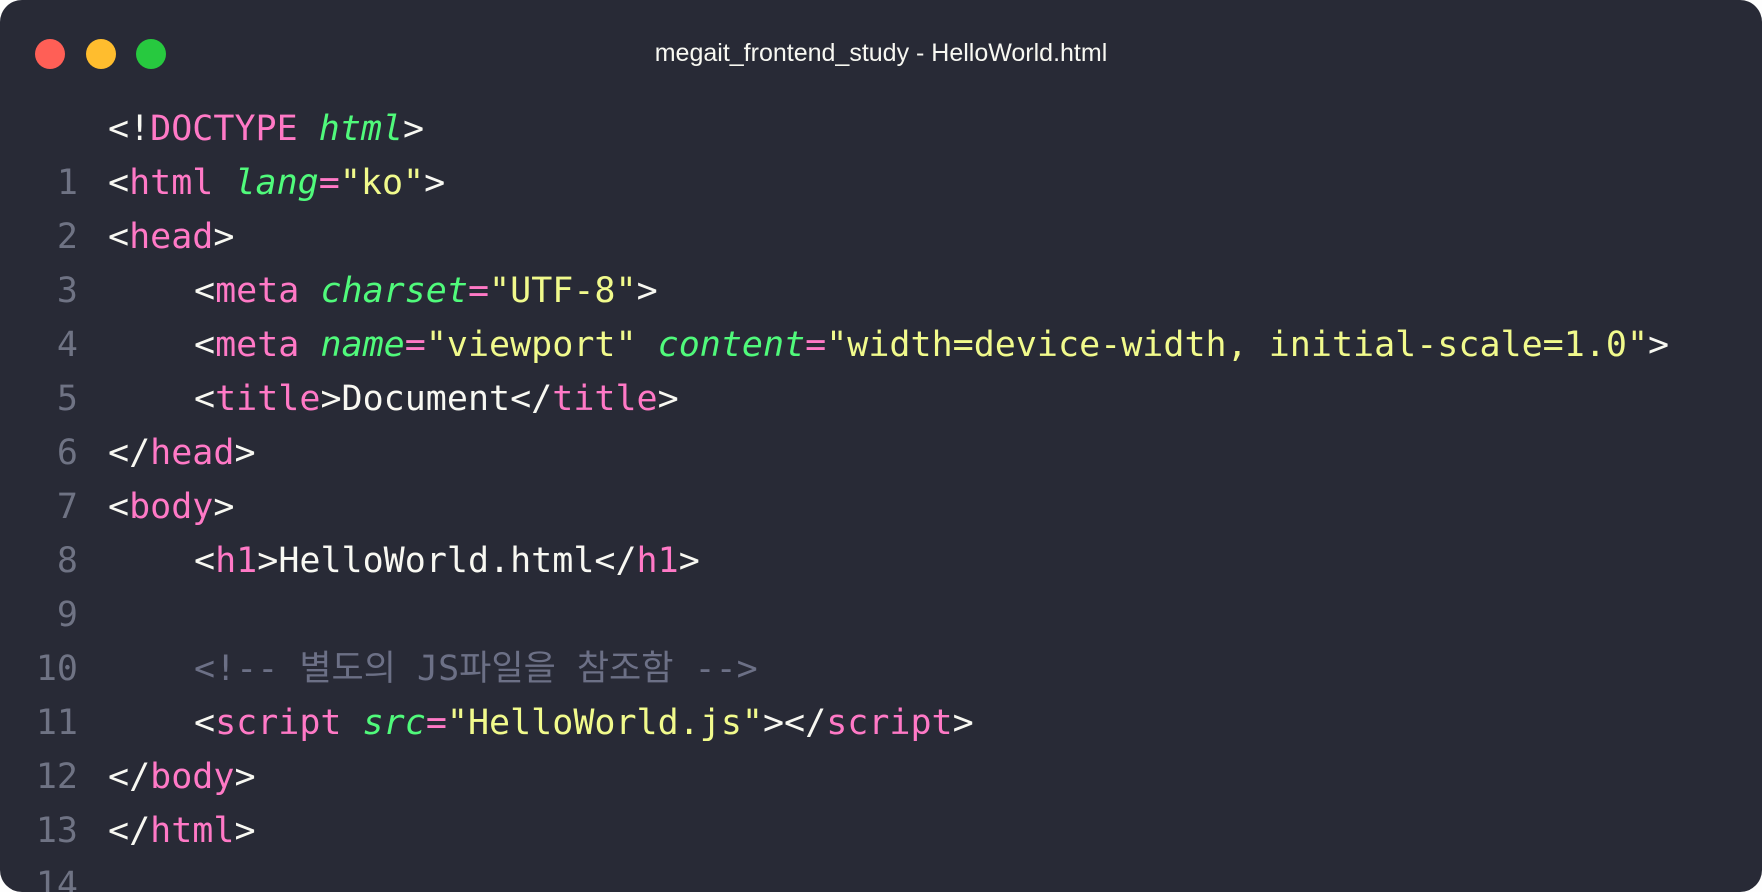  I want to click on code-line: 6 <title>Document</title>, so click(881, 422).